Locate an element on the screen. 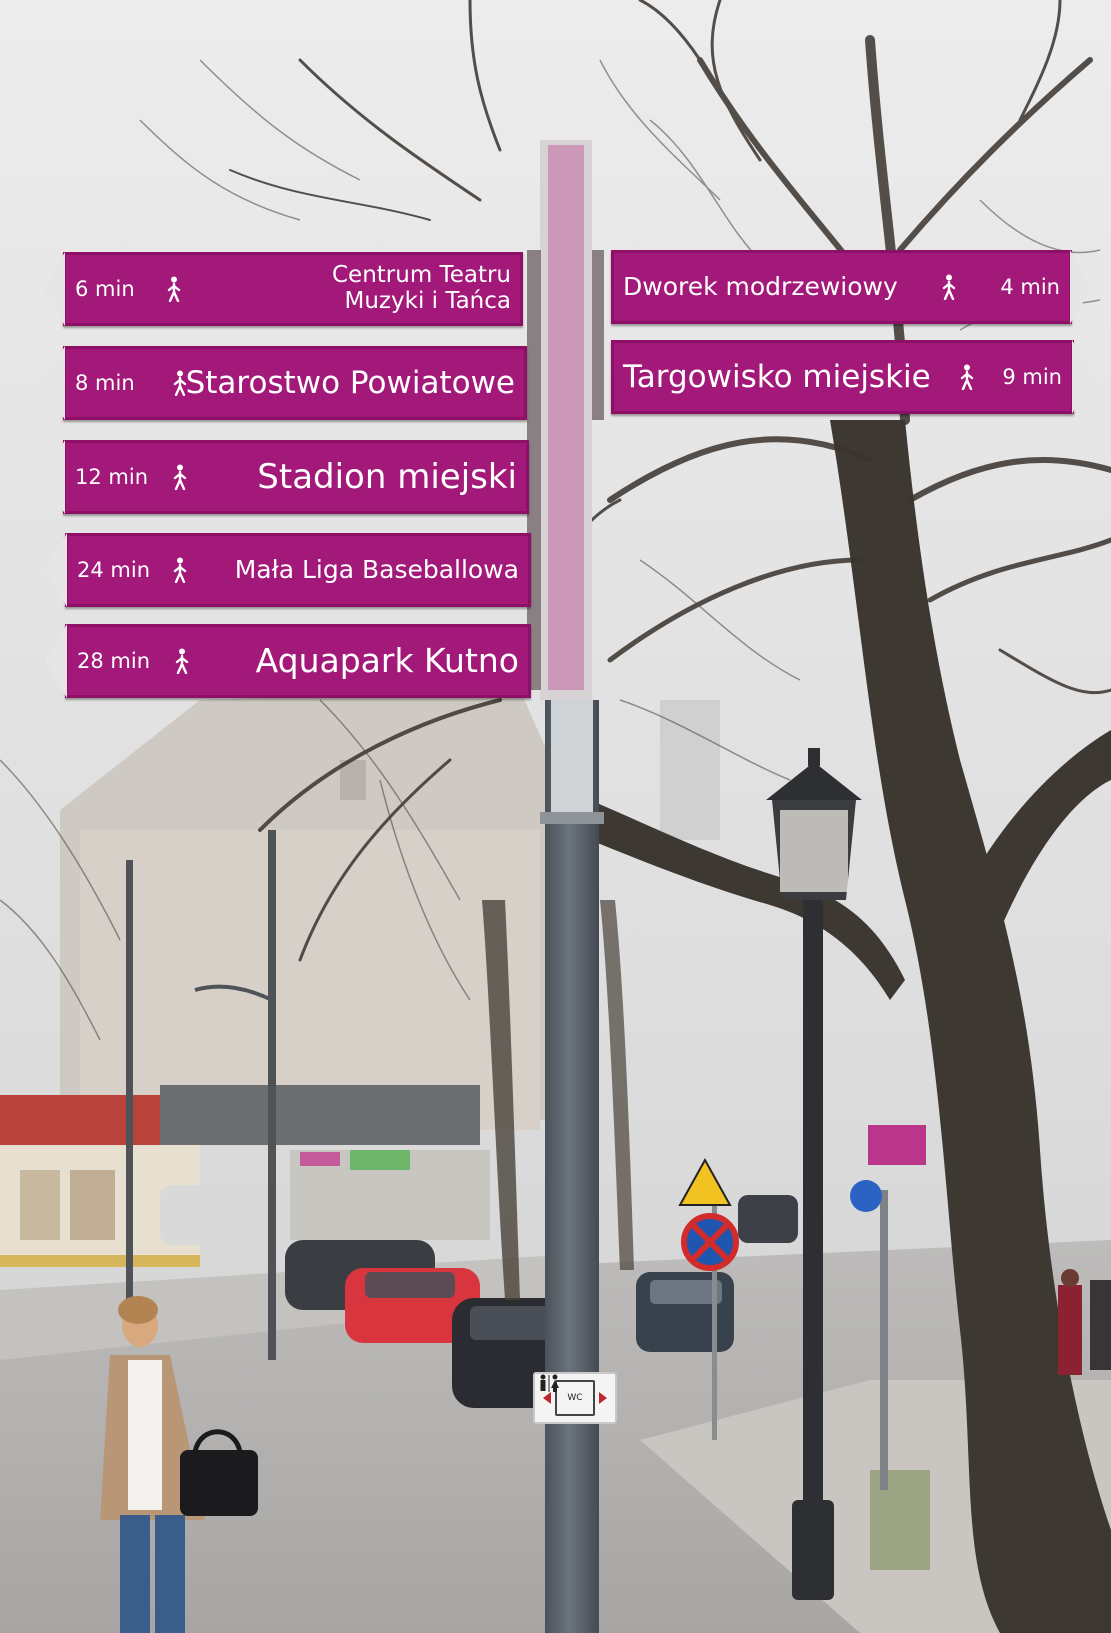  toilet-icon: WC is located at coordinates (567, 1395).